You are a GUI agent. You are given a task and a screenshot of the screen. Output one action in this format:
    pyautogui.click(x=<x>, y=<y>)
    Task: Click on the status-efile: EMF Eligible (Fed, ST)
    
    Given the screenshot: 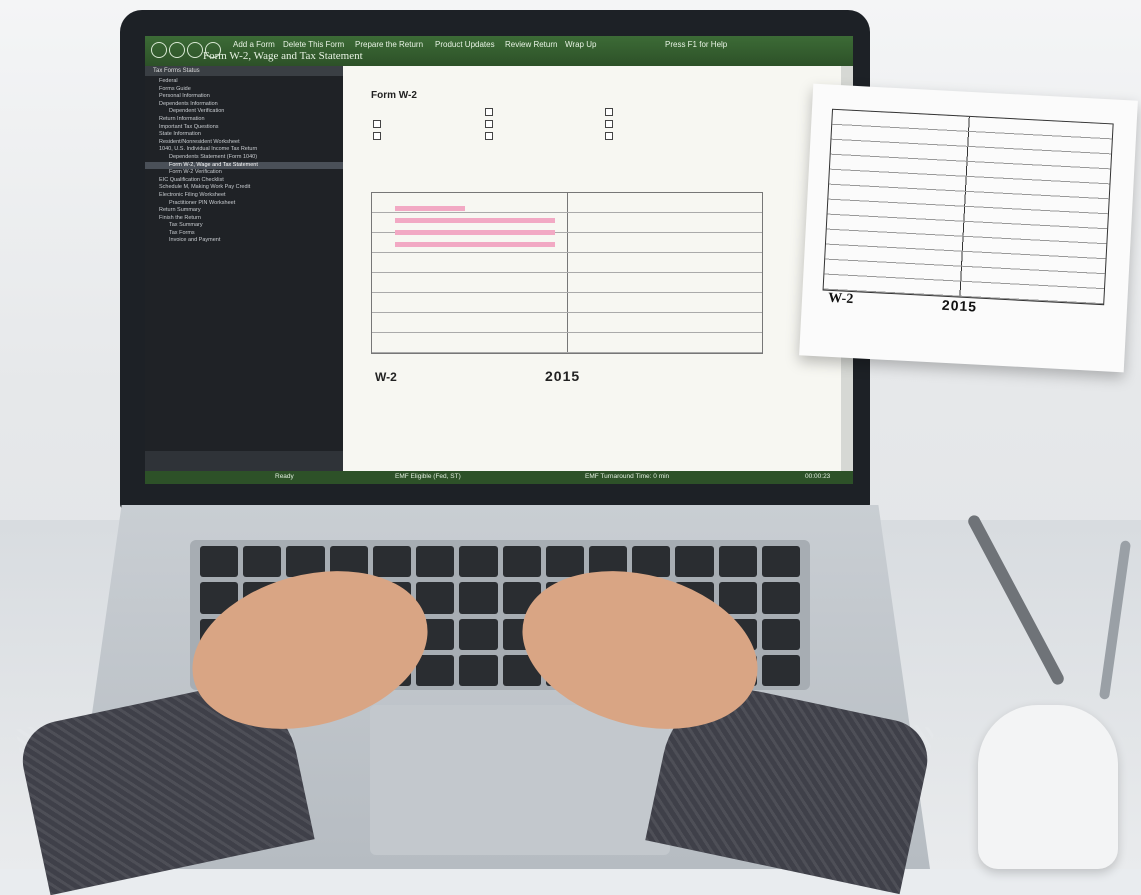 What is the action you would take?
    pyautogui.click(x=428, y=476)
    